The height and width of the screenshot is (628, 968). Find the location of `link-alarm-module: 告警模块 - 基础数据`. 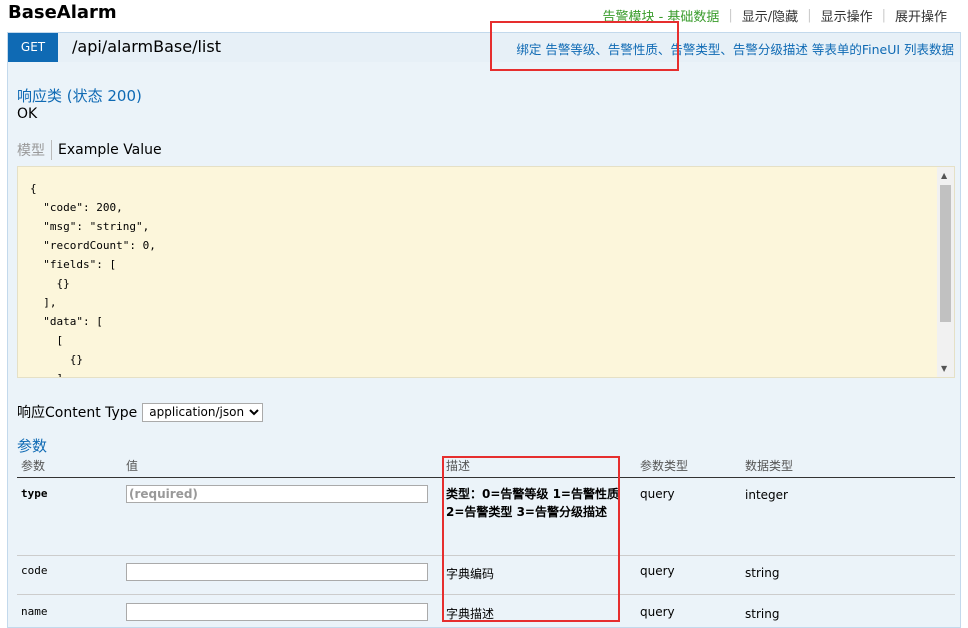

link-alarm-module: 告警模块 - 基础数据 is located at coordinates (660, 15).